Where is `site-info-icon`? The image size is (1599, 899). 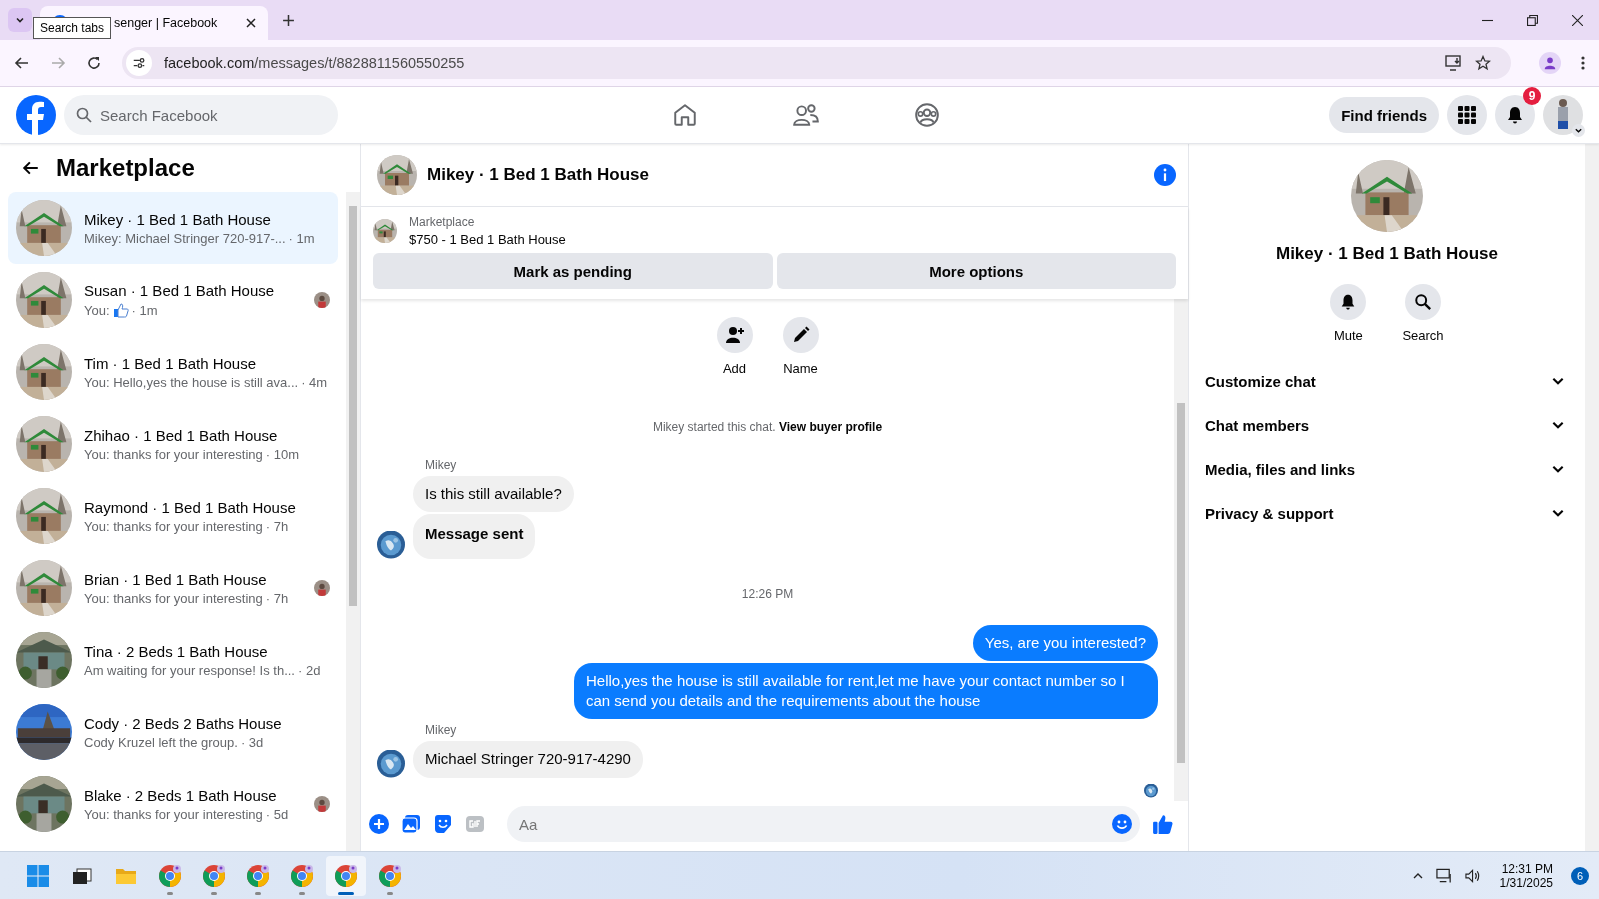
site-info-icon is located at coordinates (139, 63).